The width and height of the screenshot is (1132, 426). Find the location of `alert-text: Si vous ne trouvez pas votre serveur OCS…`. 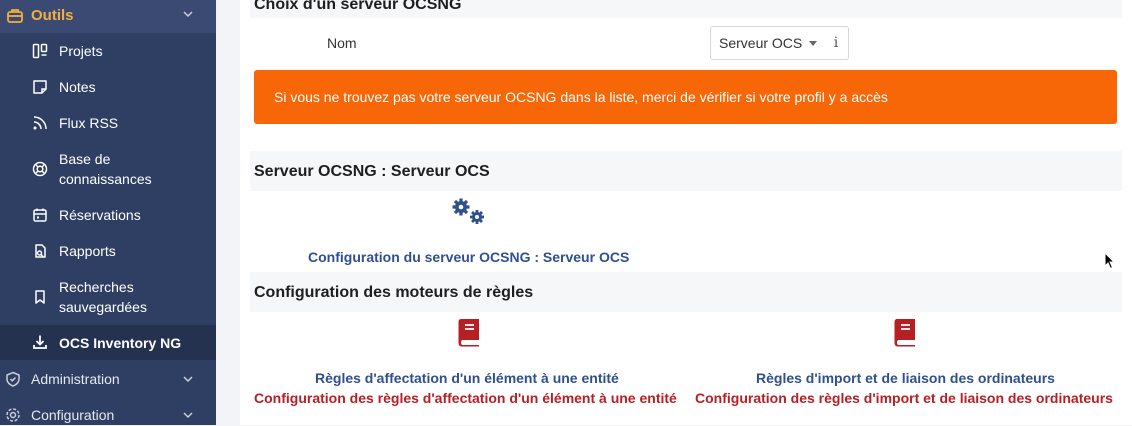

alert-text: Si vous ne trouvez pas votre serveur OCS… is located at coordinates (581, 97).